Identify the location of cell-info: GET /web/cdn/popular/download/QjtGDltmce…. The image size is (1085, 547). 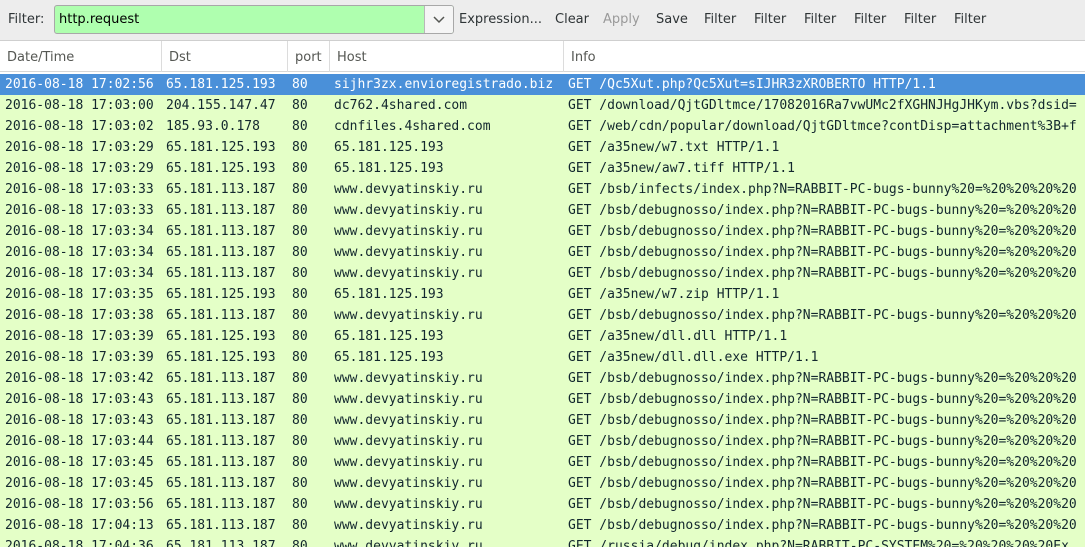
(822, 126).